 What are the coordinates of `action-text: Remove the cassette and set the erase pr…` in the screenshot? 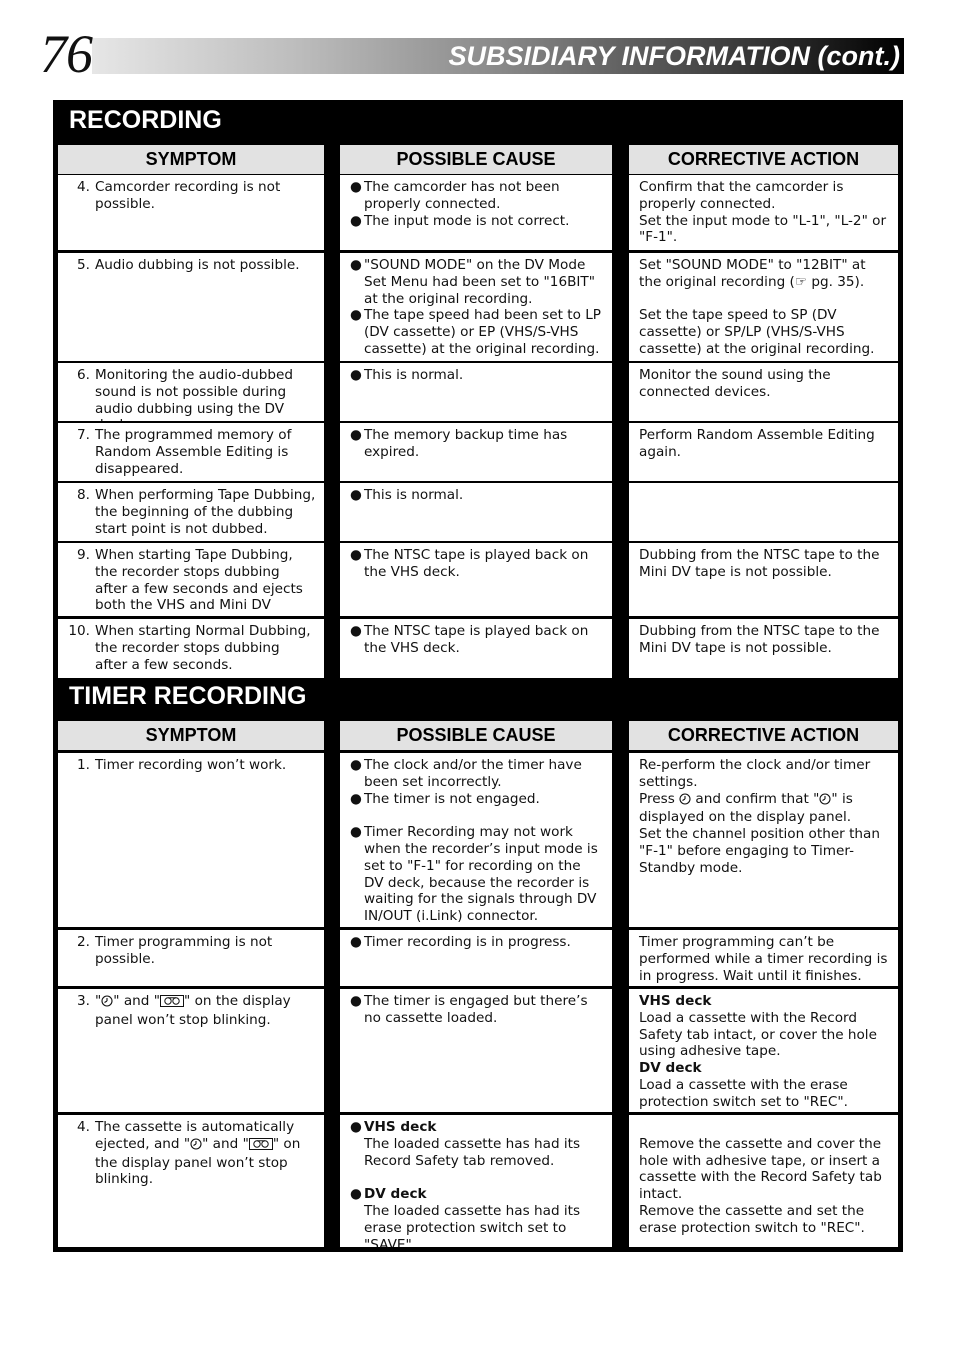 It's located at (752, 1219).